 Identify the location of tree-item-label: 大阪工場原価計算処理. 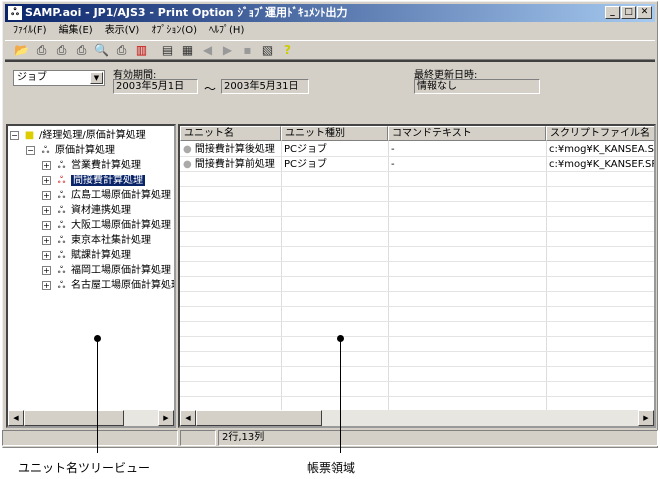
(121, 225).